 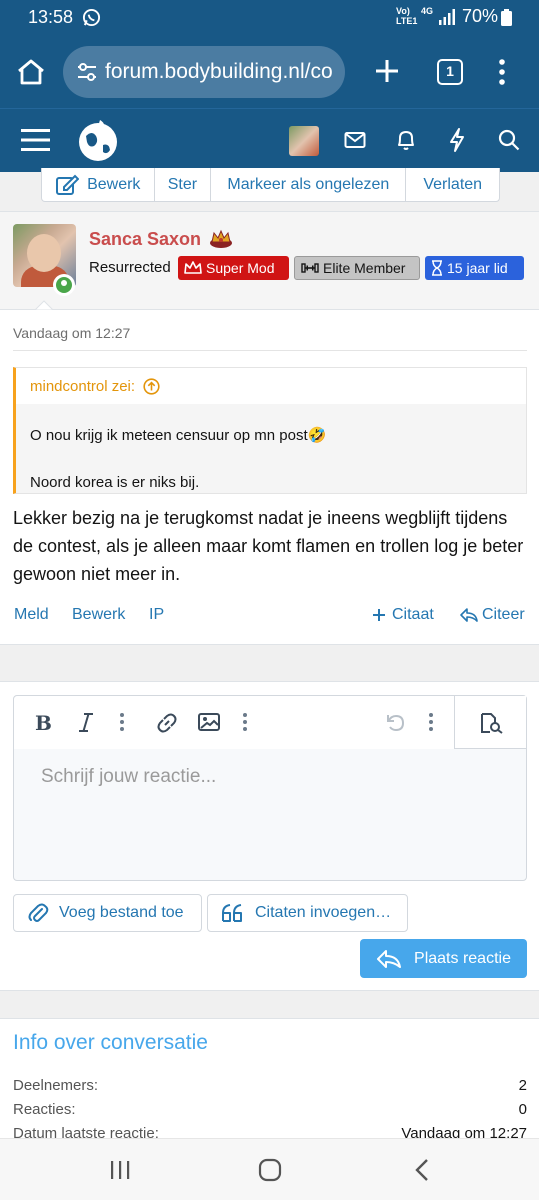 I want to click on signal-icon, so click(x=447, y=17).